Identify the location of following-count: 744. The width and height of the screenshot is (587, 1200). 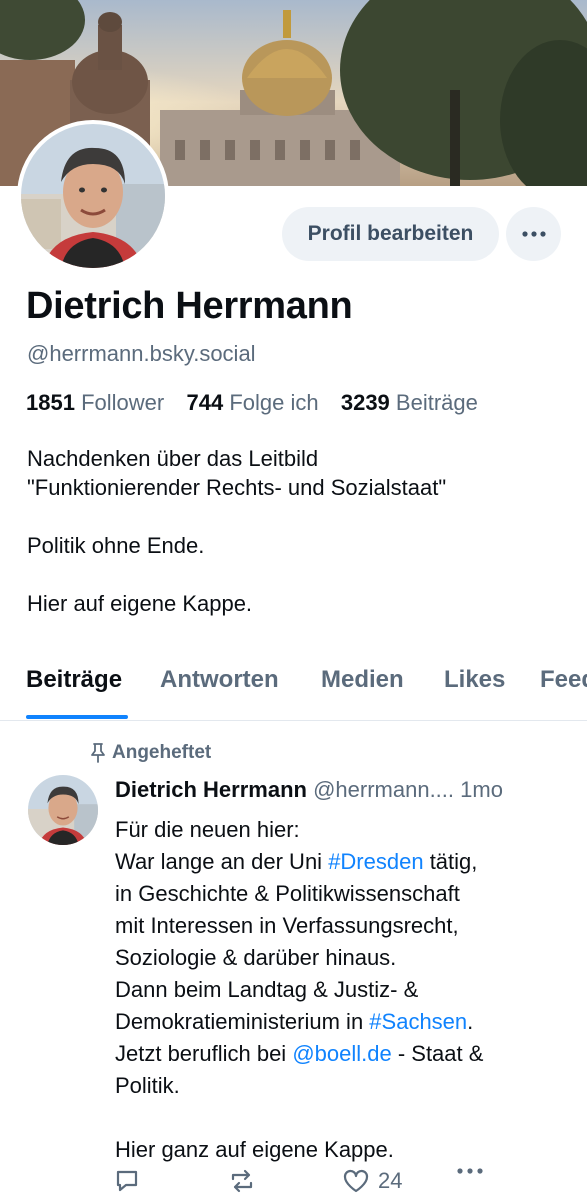
(205, 402).